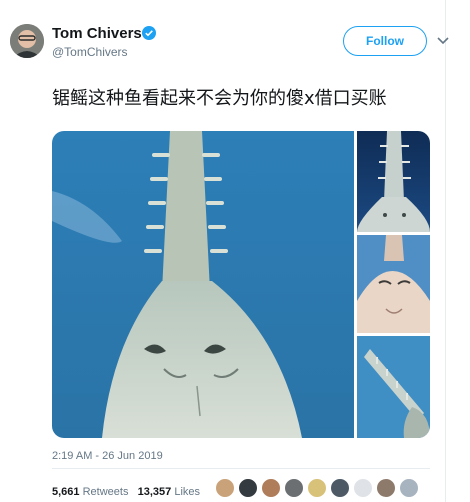  What do you see at coordinates (443, 40) in the screenshot?
I see `chevron-down-icon` at bounding box center [443, 40].